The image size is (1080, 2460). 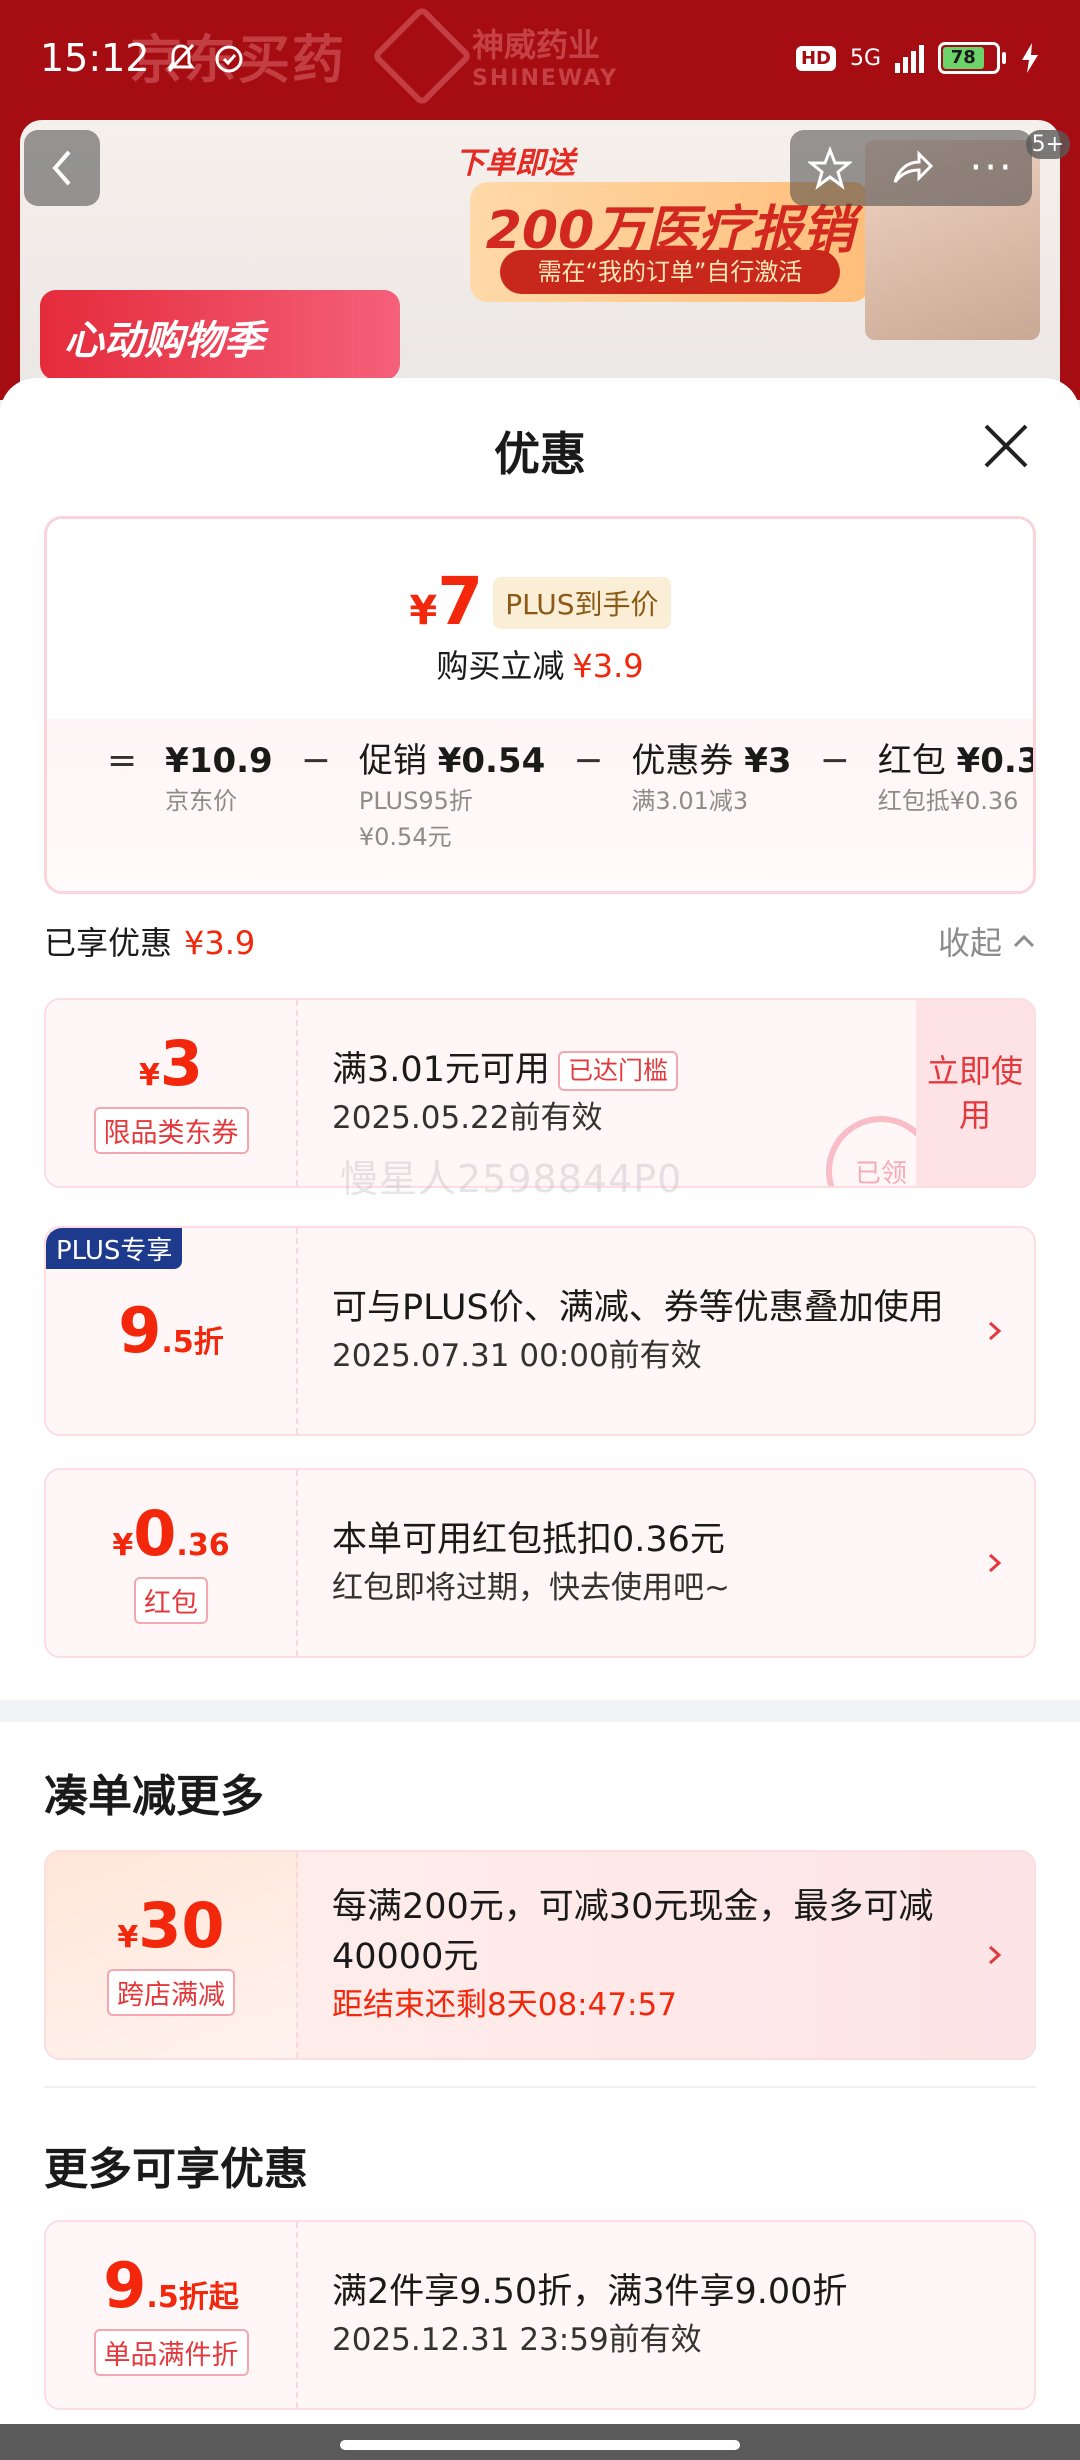 What do you see at coordinates (815, 58) in the screenshot?
I see `hd-badge: HD` at bounding box center [815, 58].